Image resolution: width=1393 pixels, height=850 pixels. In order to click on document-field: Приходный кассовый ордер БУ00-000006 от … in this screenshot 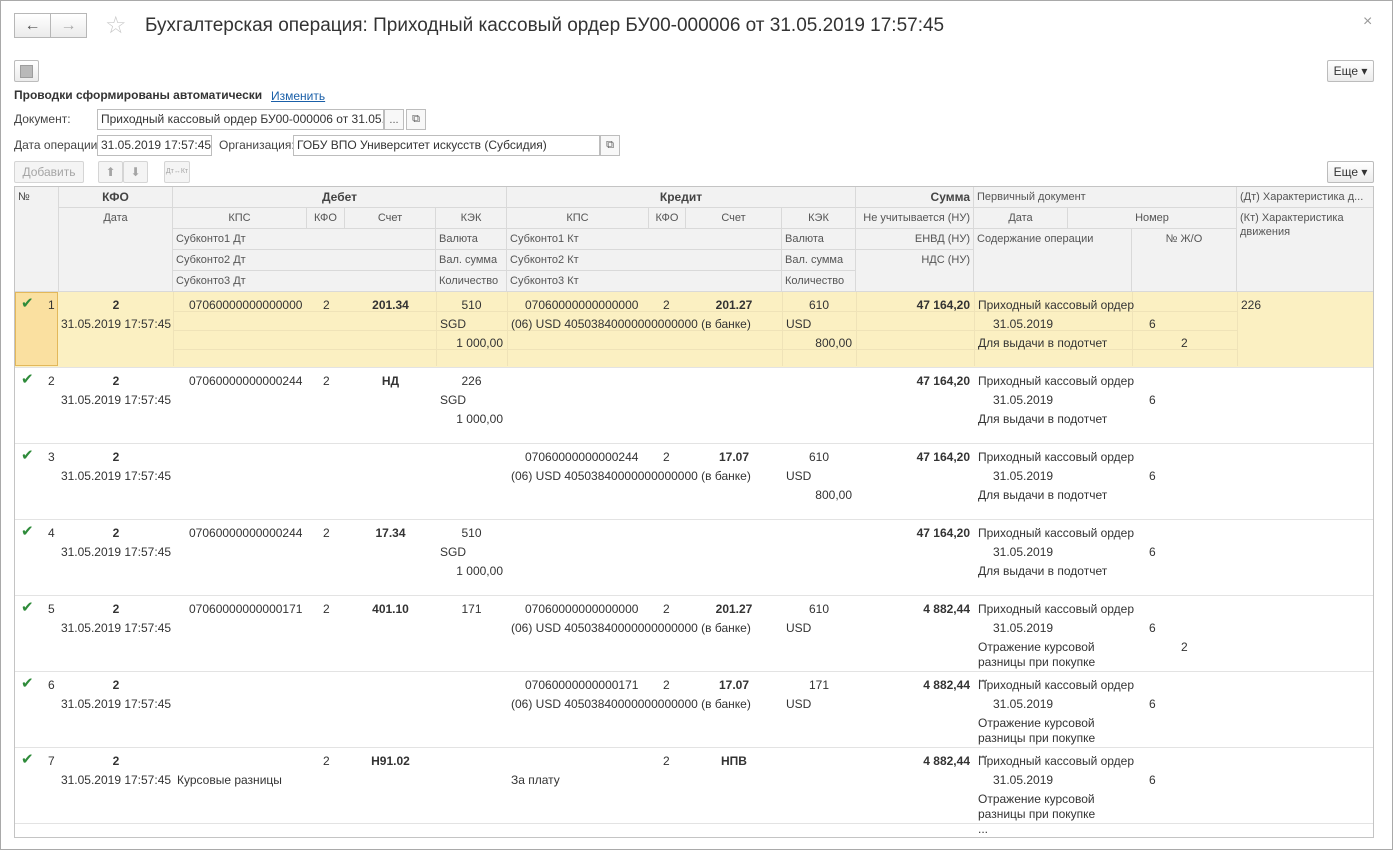, I will do `click(240, 119)`.